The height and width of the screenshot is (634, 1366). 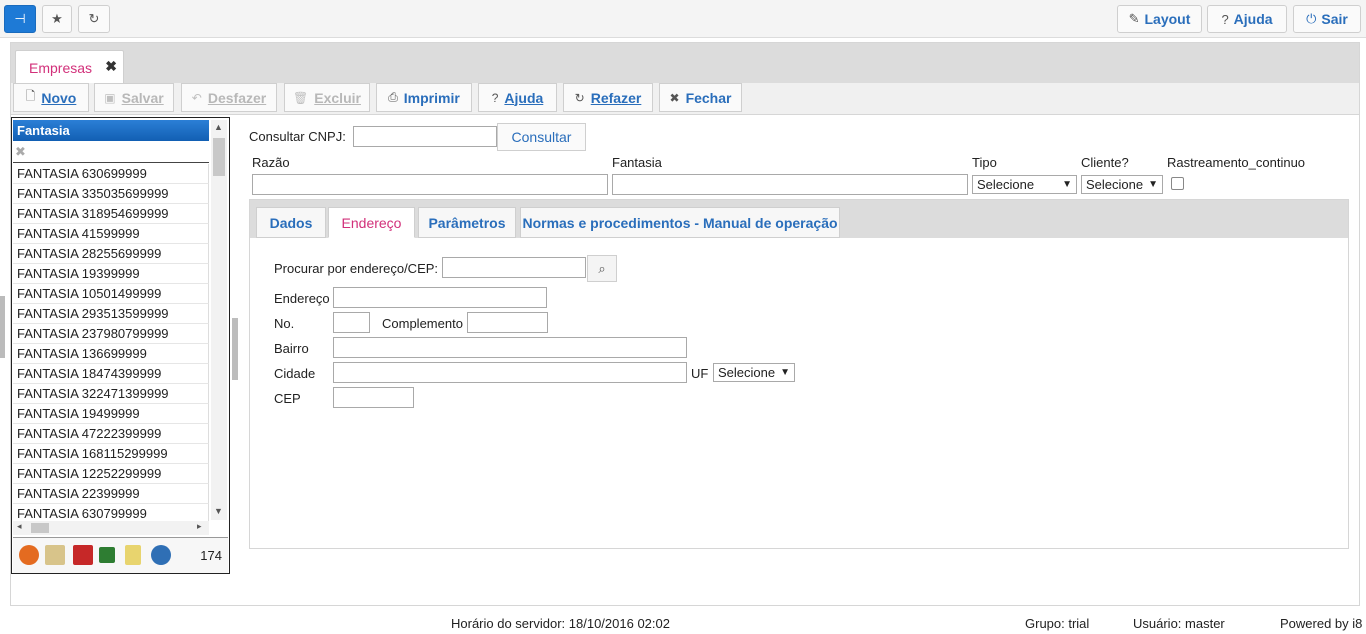 I want to click on center-splitter, so click(x=235, y=349).